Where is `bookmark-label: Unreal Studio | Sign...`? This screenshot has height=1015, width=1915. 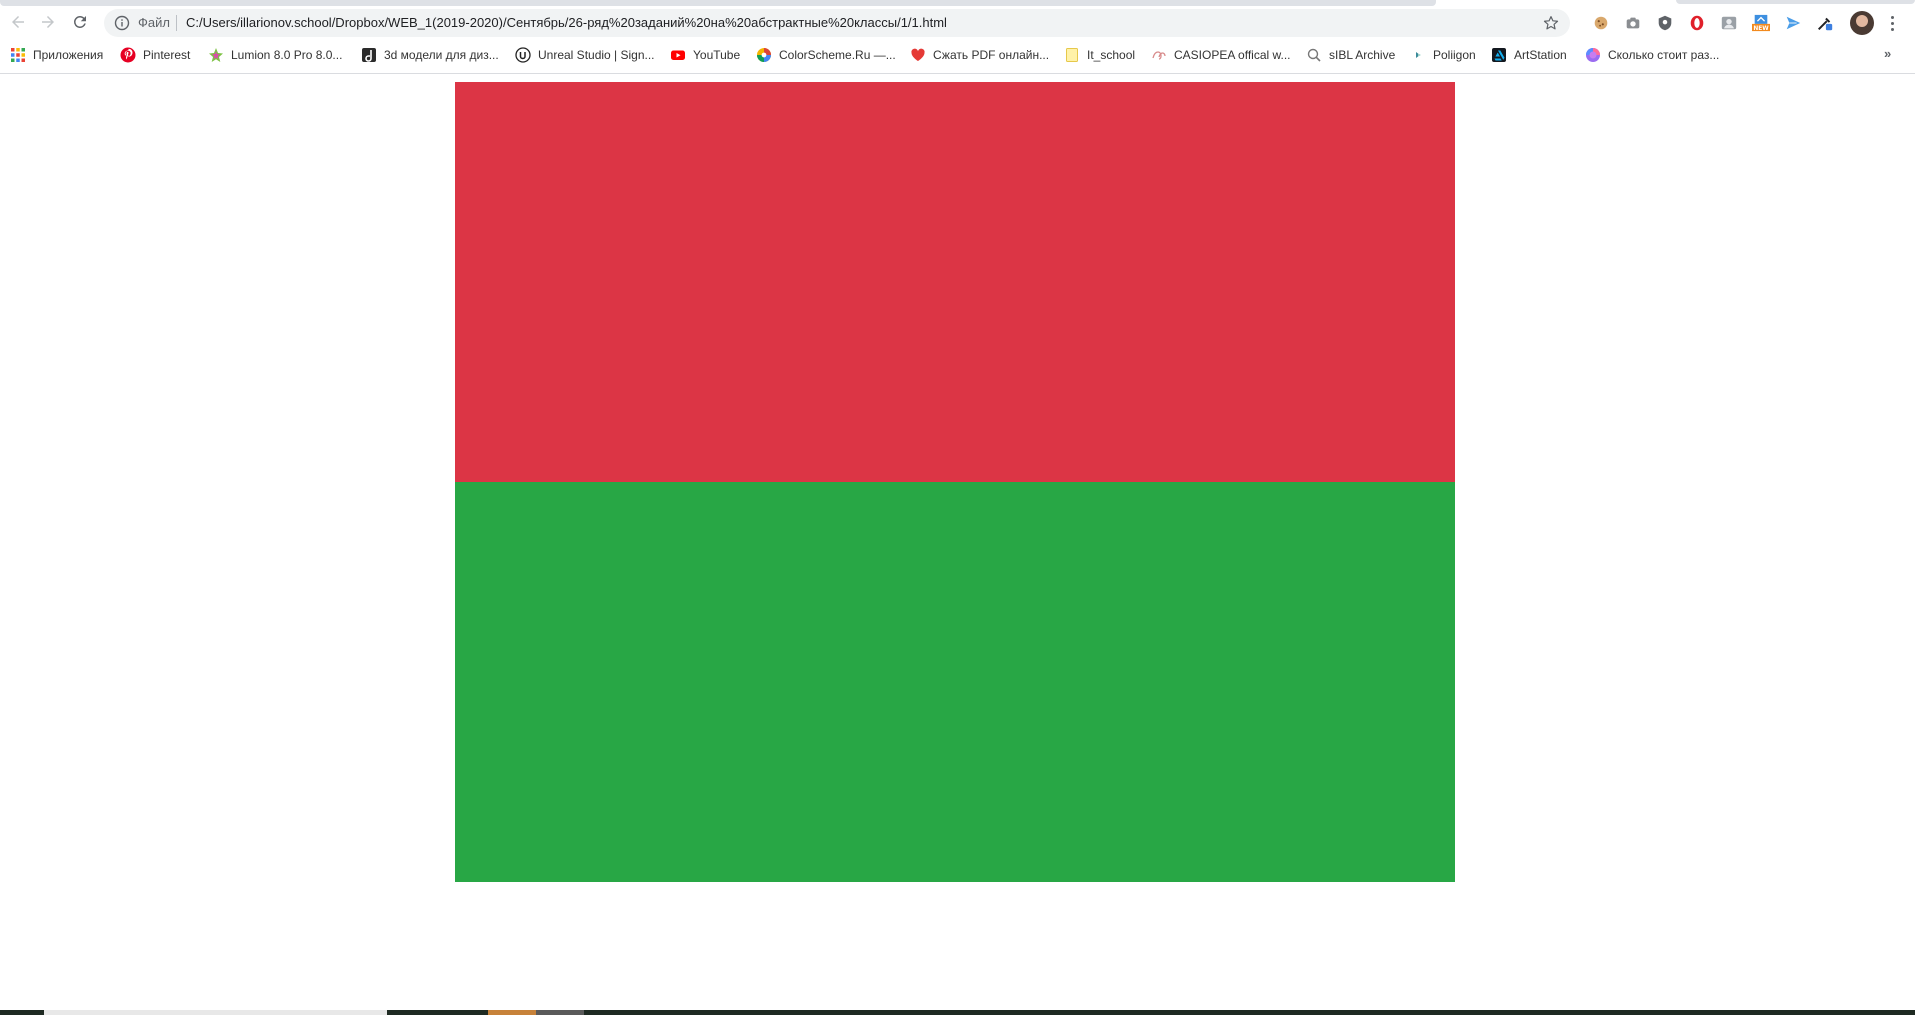
bookmark-label: Unreal Studio | Sign... is located at coordinates (596, 55).